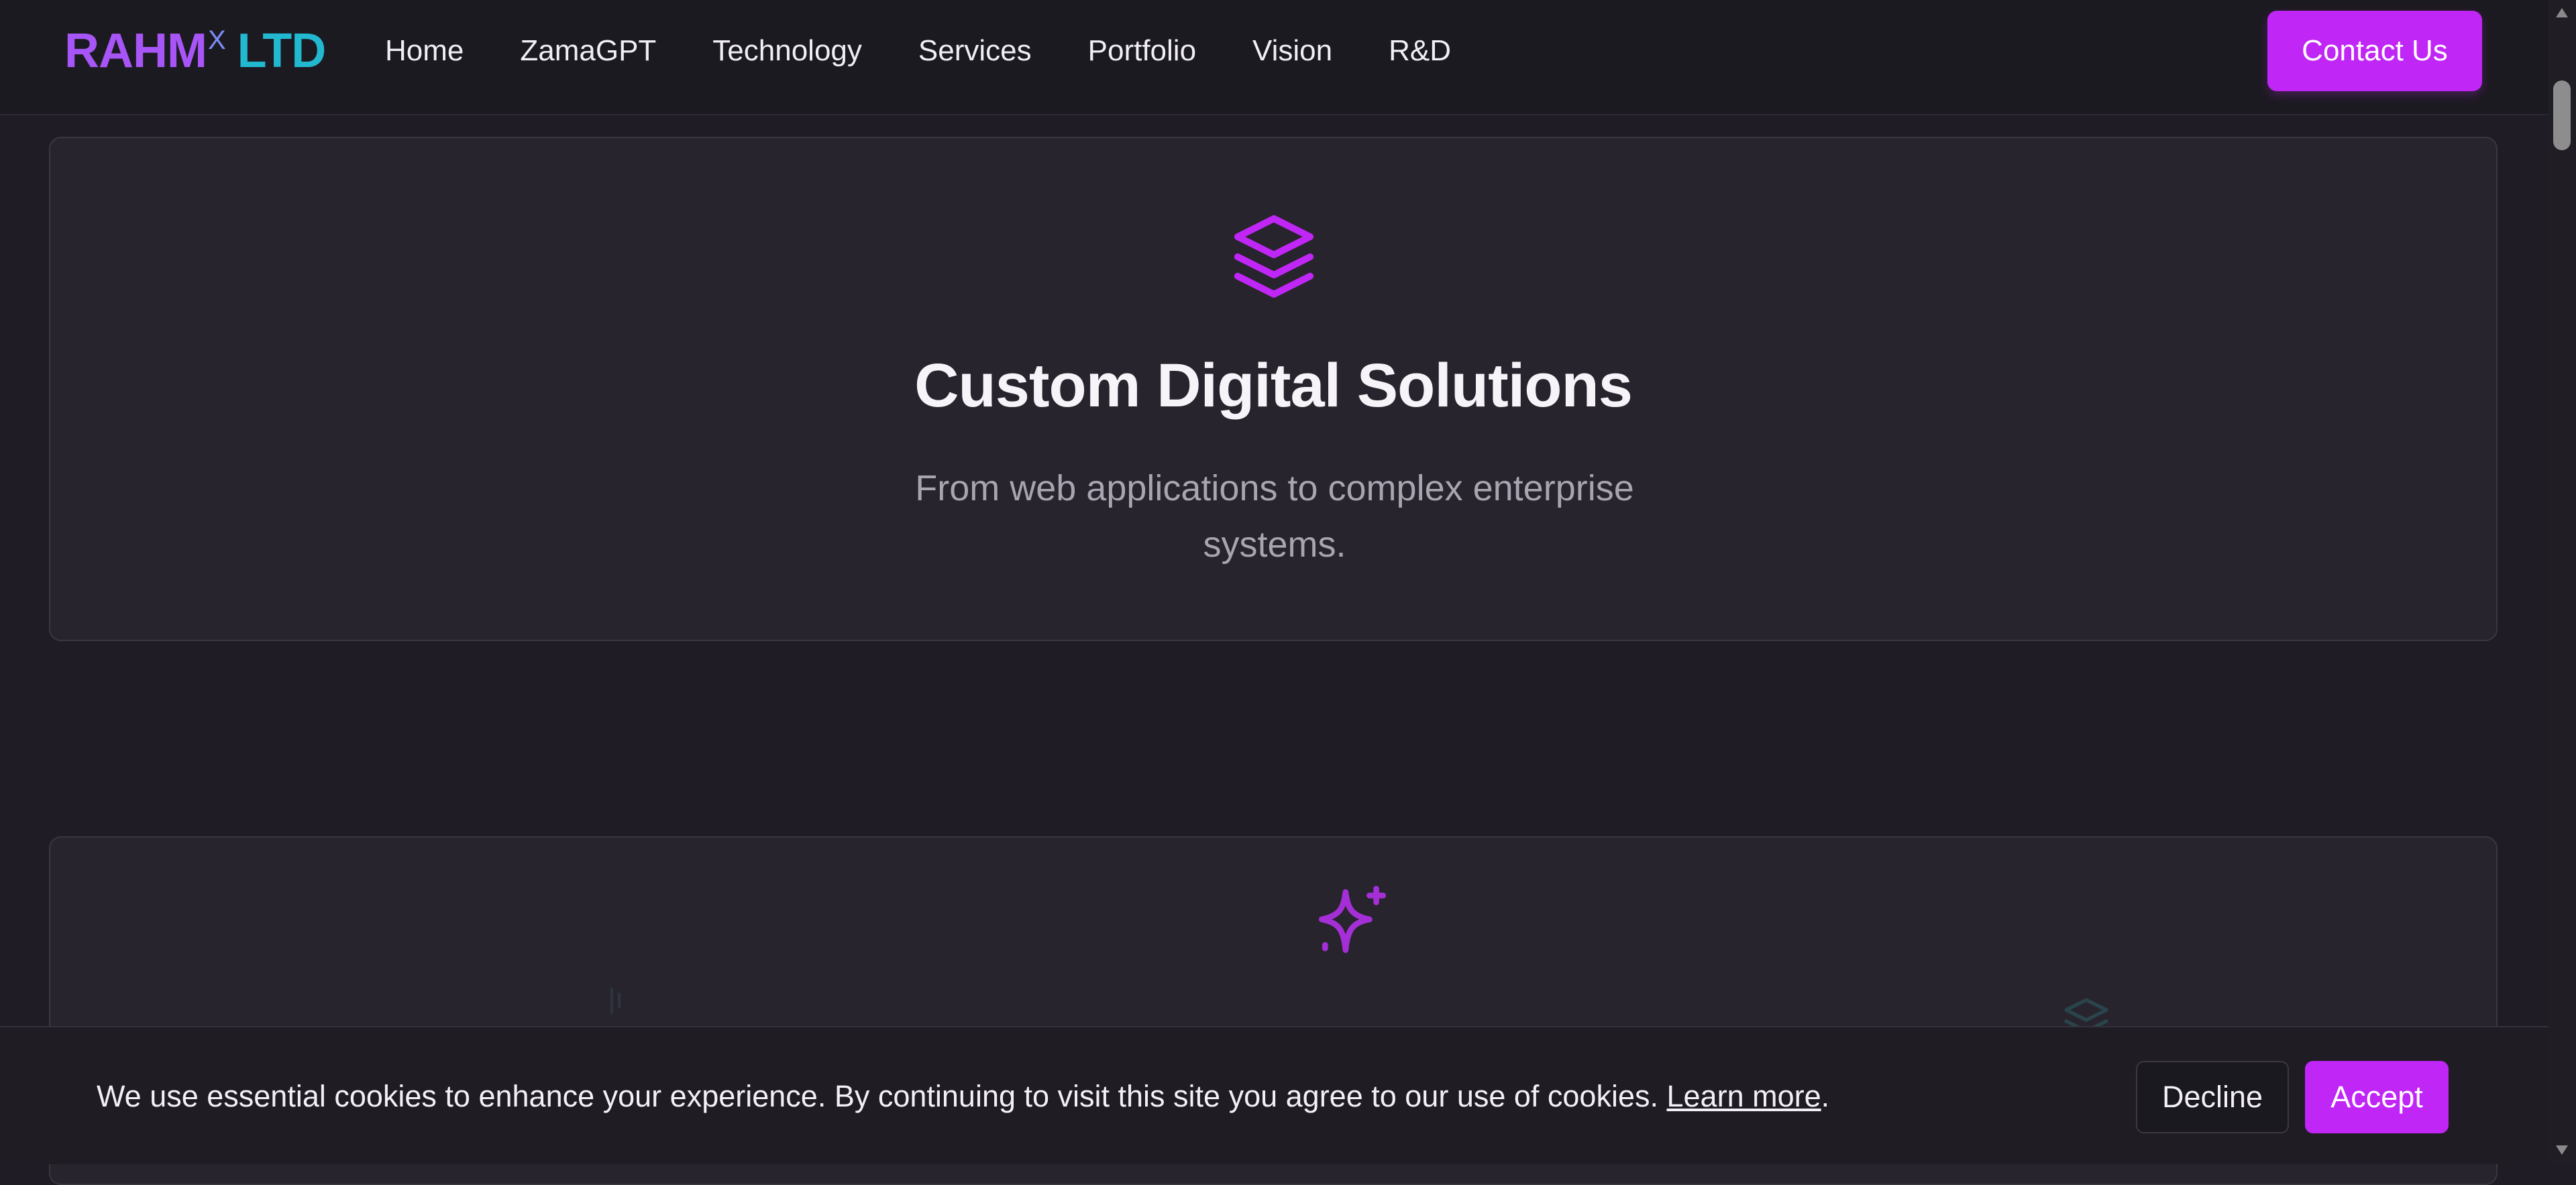  I want to click on contact-us-button: Contact Us, so click(2374, 51).